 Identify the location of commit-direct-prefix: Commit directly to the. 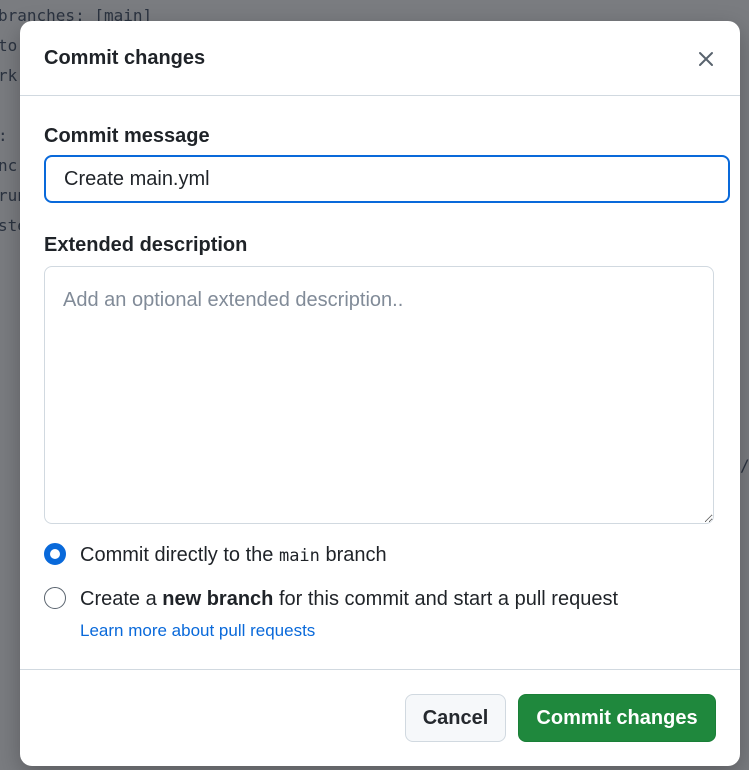
(179, 555).